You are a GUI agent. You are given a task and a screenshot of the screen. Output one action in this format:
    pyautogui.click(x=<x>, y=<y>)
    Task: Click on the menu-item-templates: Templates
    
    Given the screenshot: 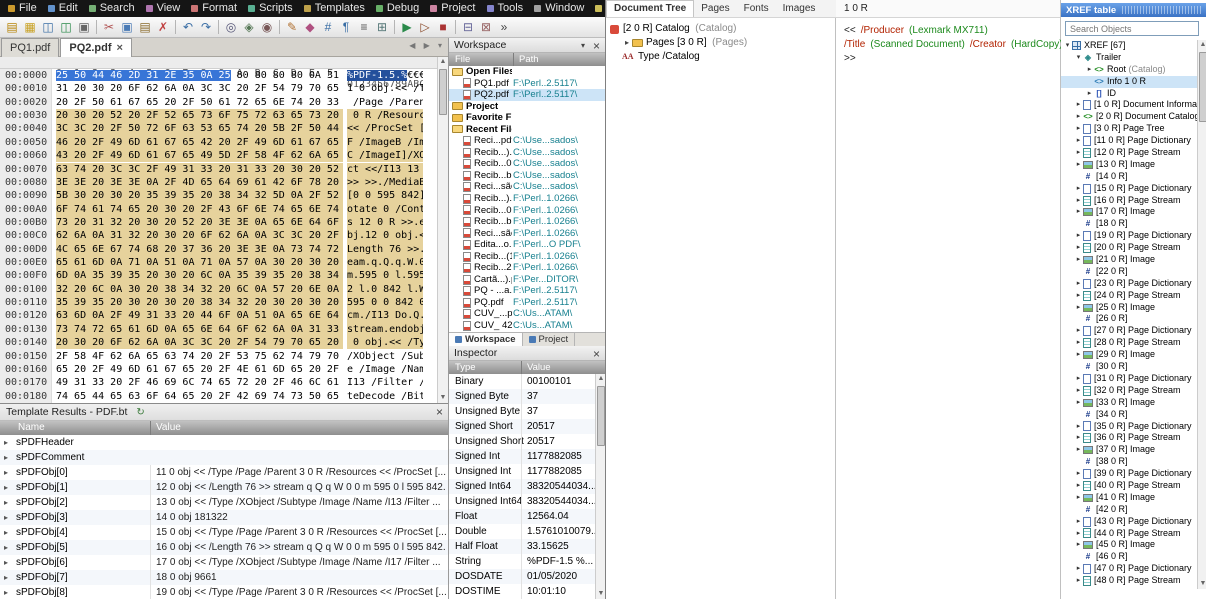 What is the action you would take?
    pyautogui.click(x=336, y=8)
    